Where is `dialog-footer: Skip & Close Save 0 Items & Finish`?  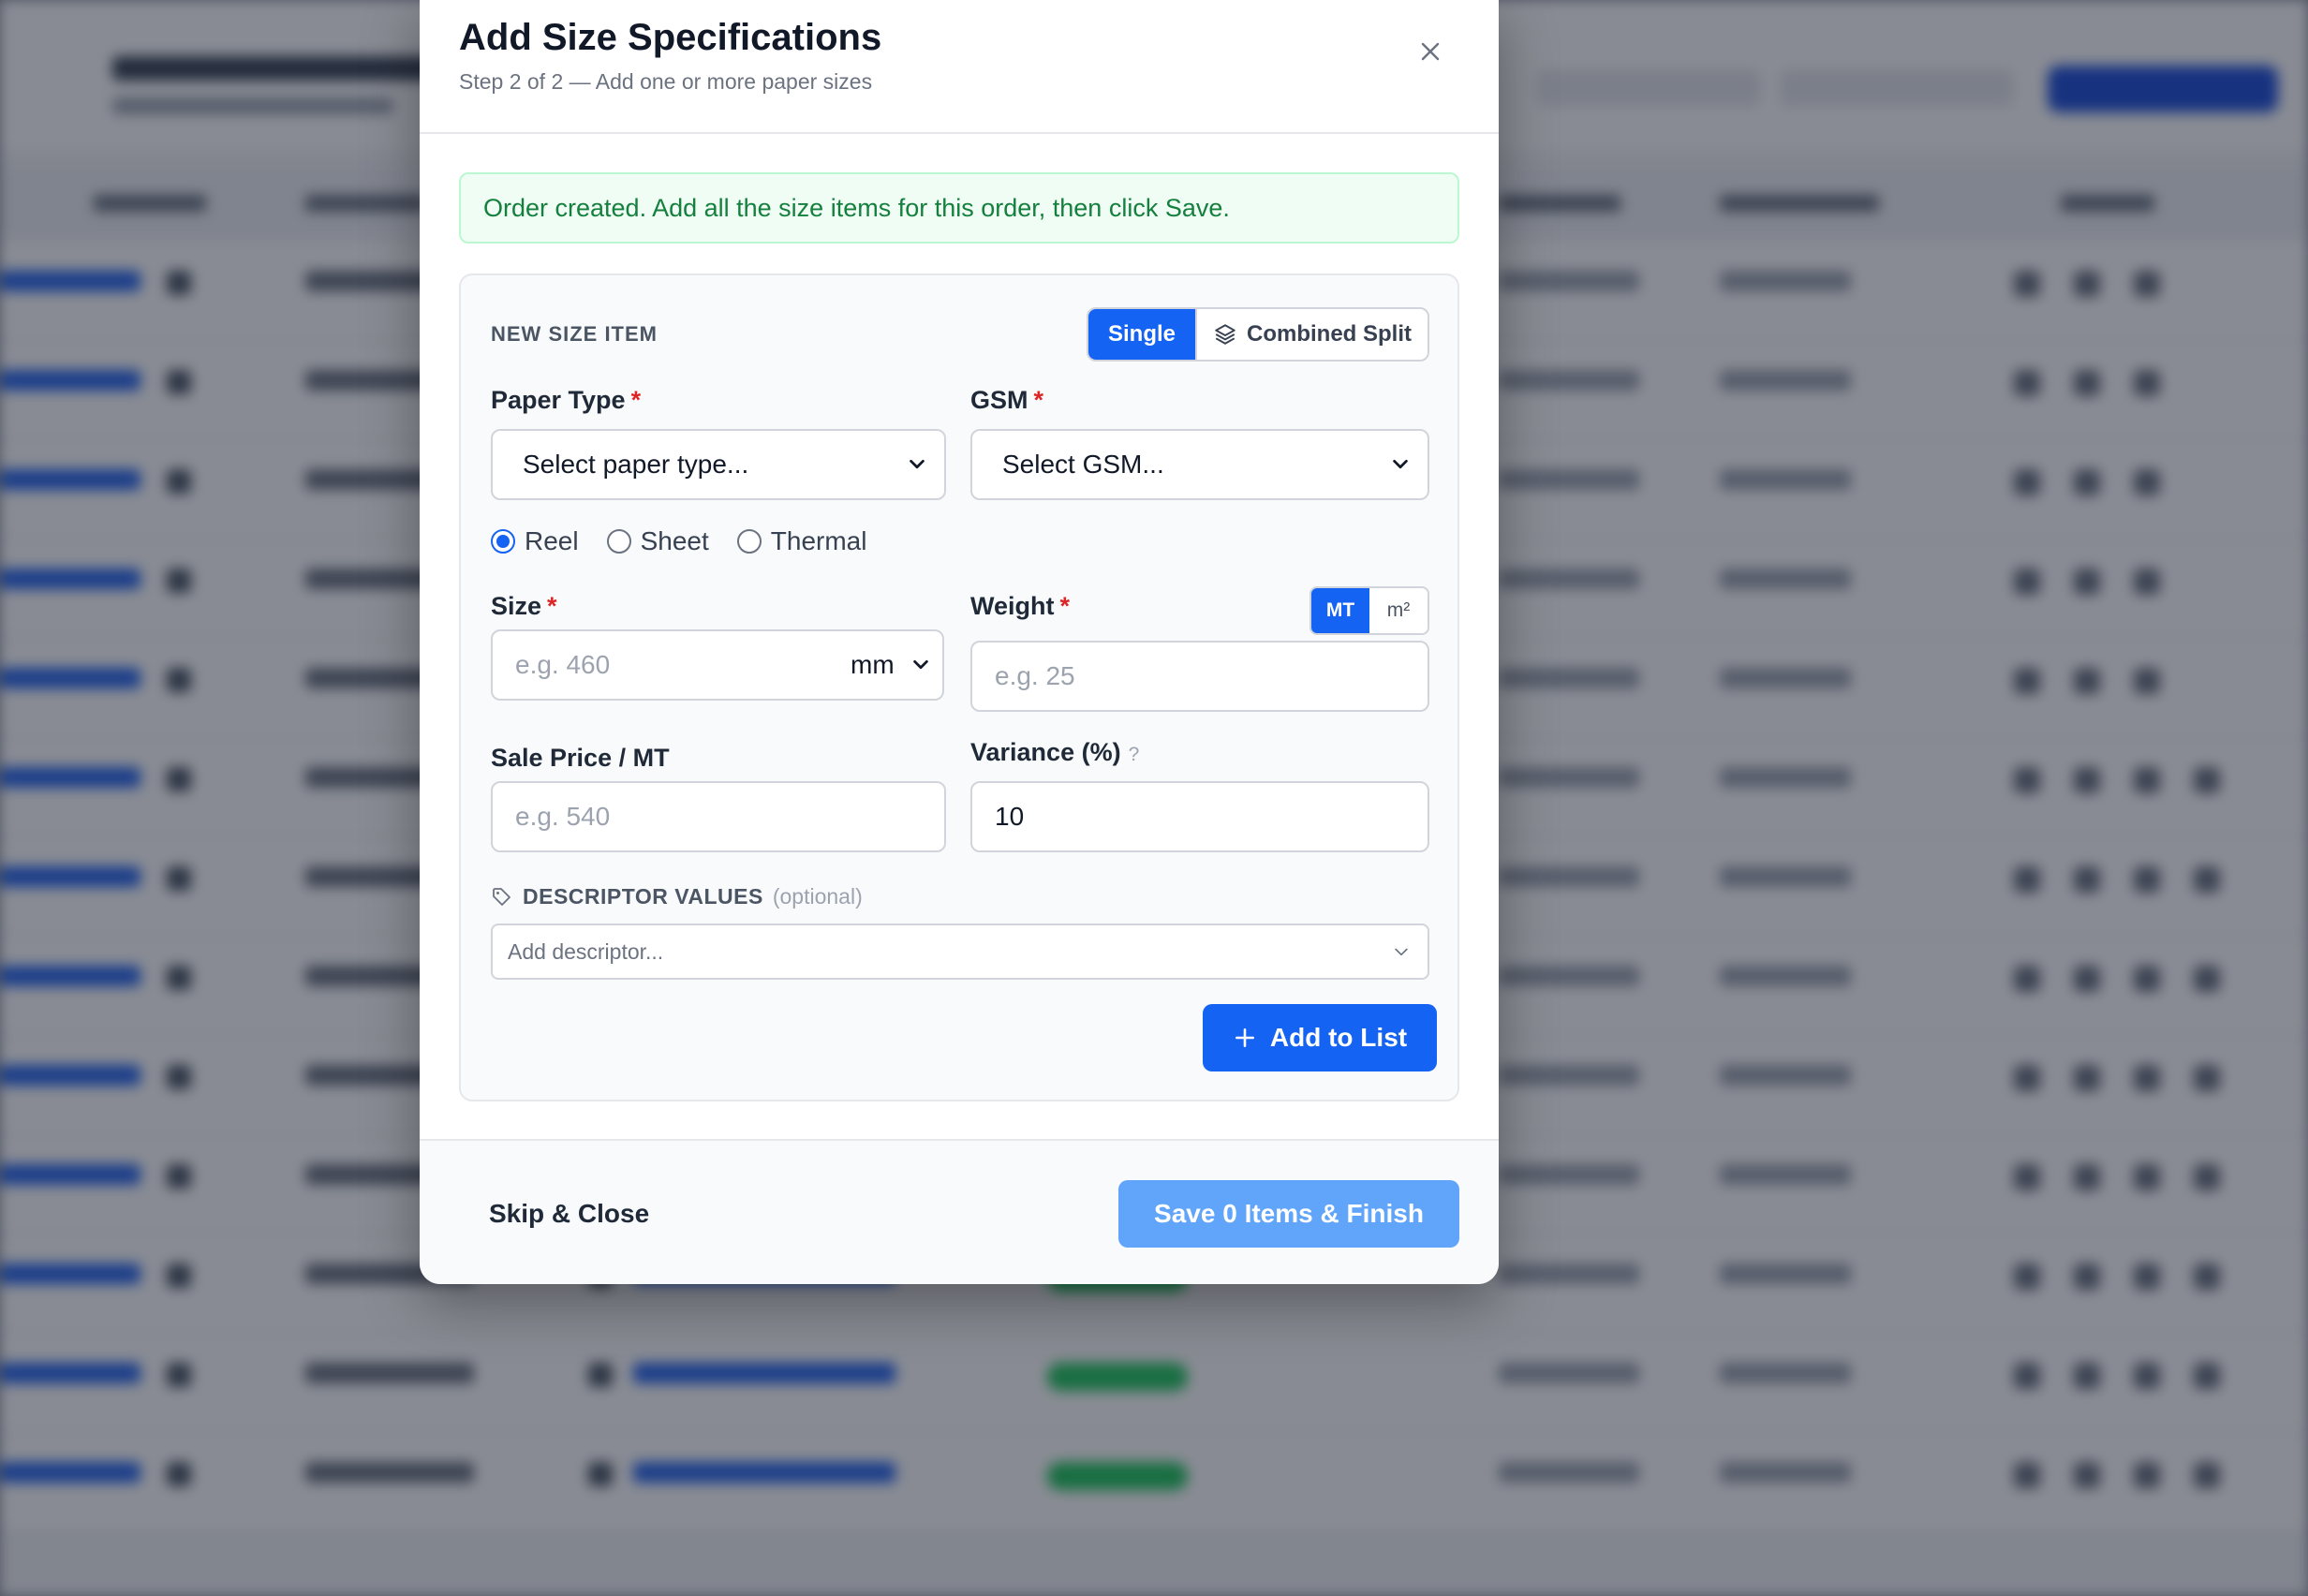 dialog-footer: Skip & Close Save 0 Items & Finish is located at coordinates (959, 1211).